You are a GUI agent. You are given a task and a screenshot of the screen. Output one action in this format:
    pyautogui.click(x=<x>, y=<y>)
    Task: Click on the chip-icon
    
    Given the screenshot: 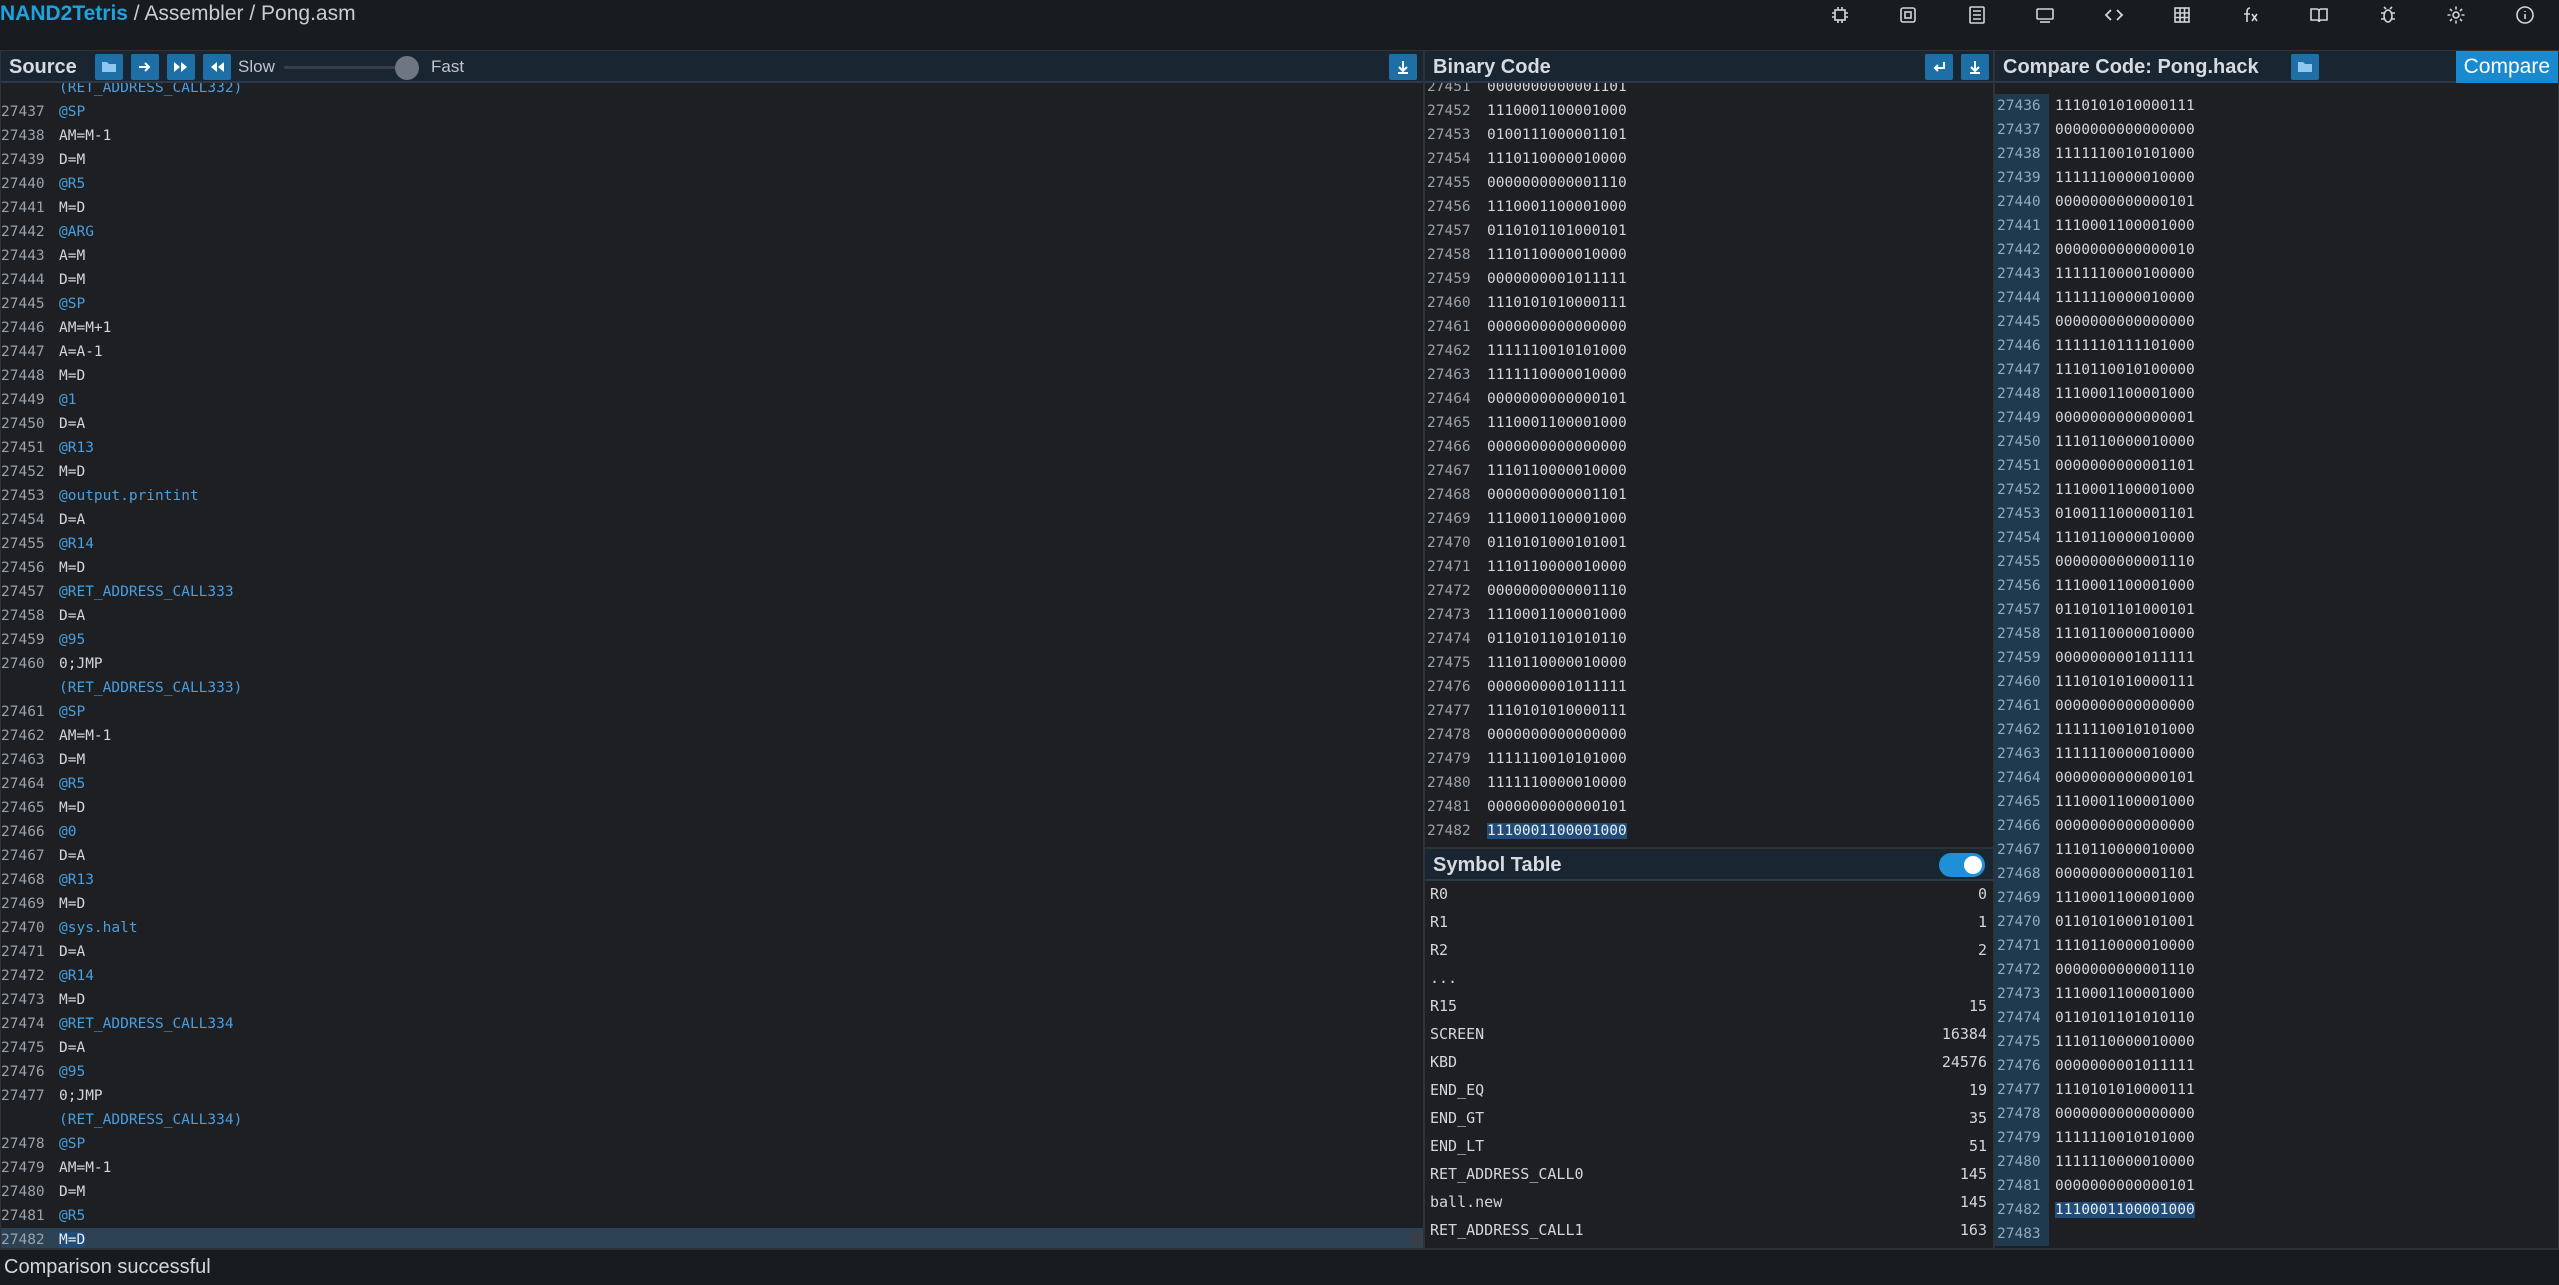 What is the action you would take?
    pyautogui.click(x=1840, y=15)
    